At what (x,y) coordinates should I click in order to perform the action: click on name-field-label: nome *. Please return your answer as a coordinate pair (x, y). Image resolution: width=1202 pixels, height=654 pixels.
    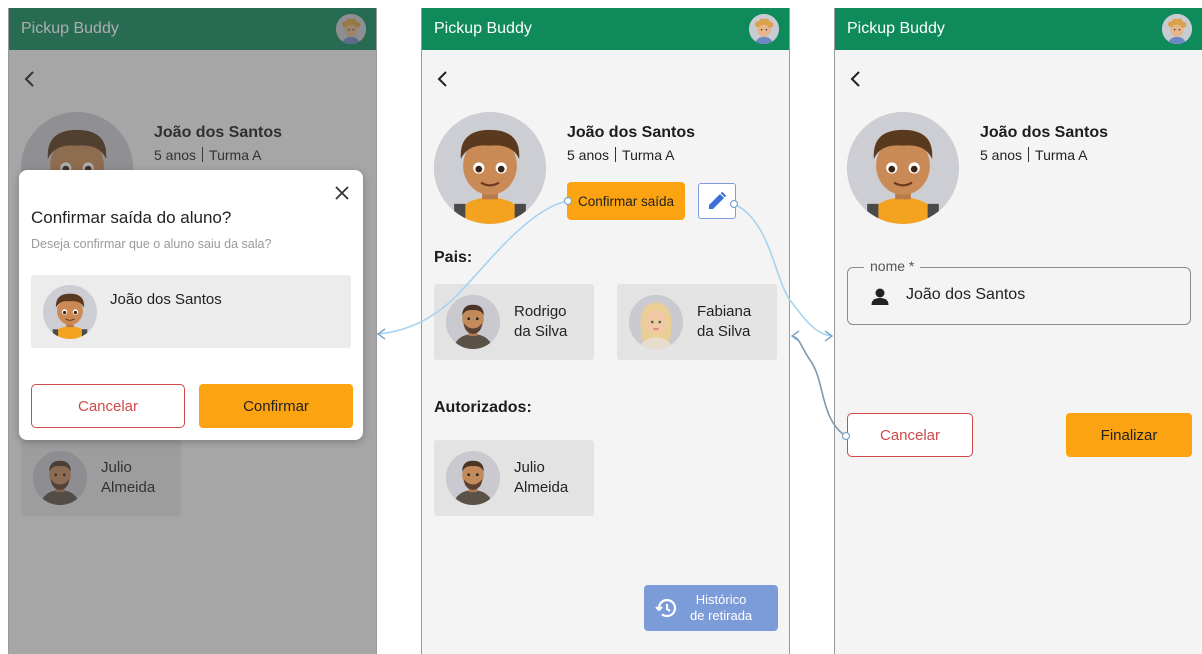
    Looking at the image, I should click on (892, 266).